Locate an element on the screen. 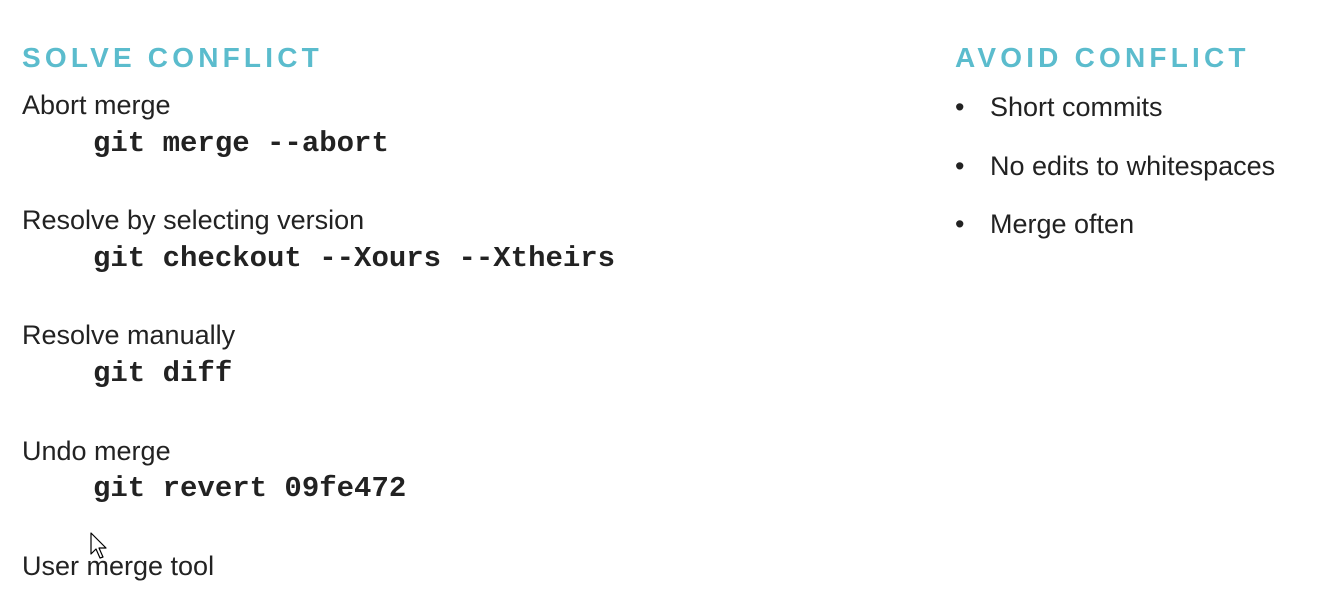  abort-merge-command: git merge --abort is located at coordinates (241, 143).